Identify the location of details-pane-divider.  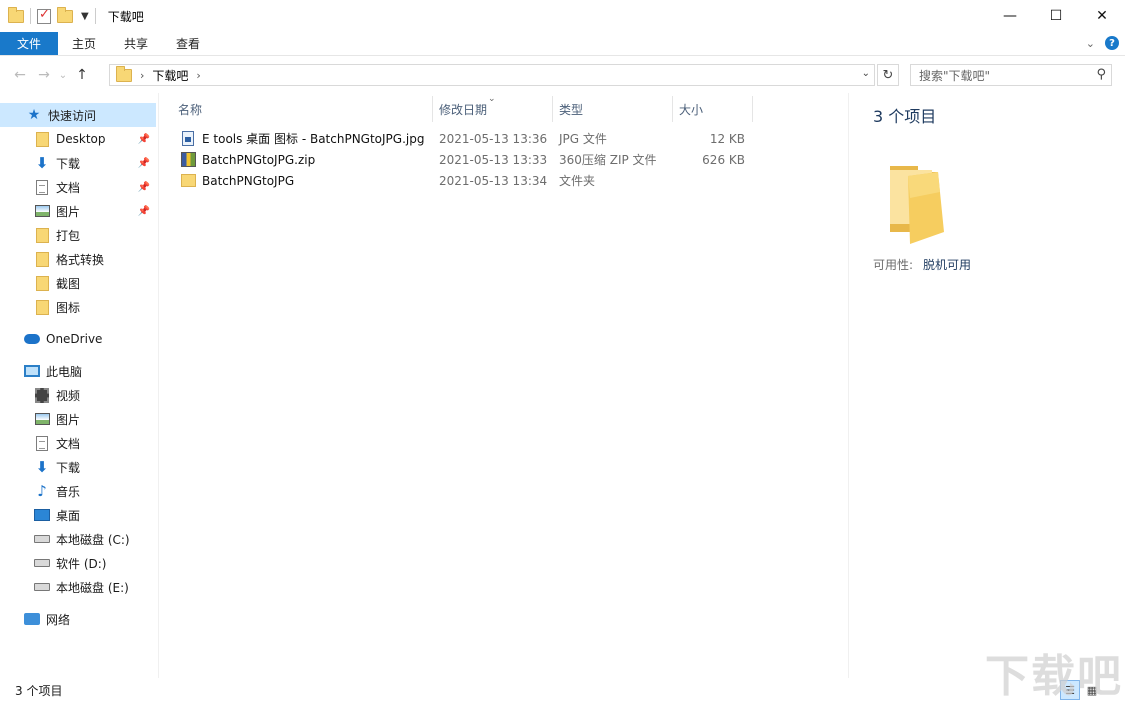
(848, 385).